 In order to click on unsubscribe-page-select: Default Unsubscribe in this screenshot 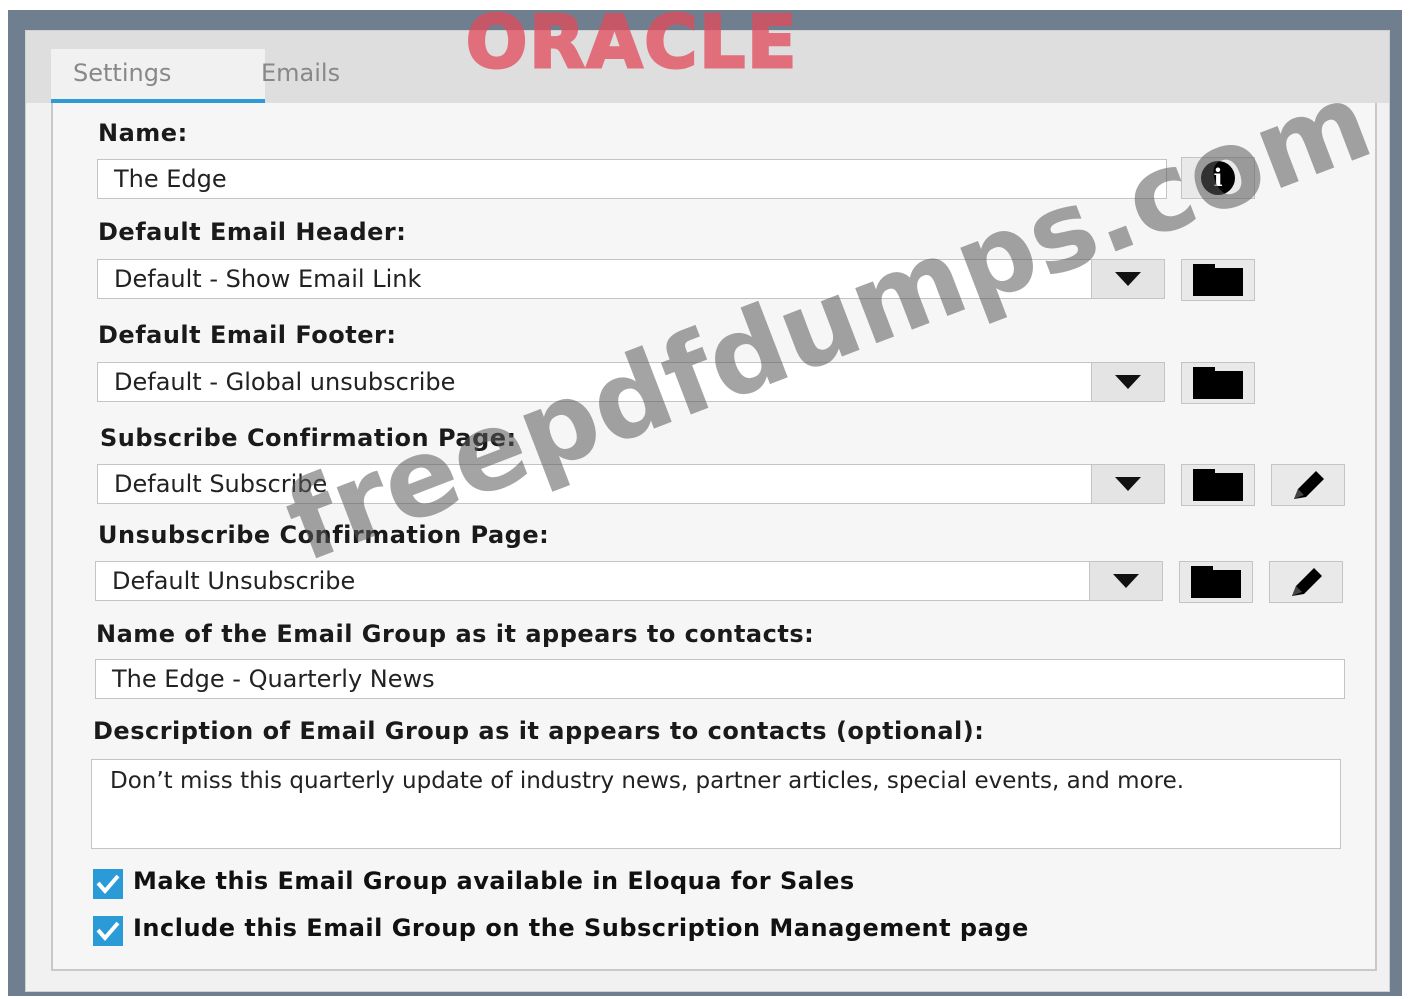, I will do `click(593, 581)`.